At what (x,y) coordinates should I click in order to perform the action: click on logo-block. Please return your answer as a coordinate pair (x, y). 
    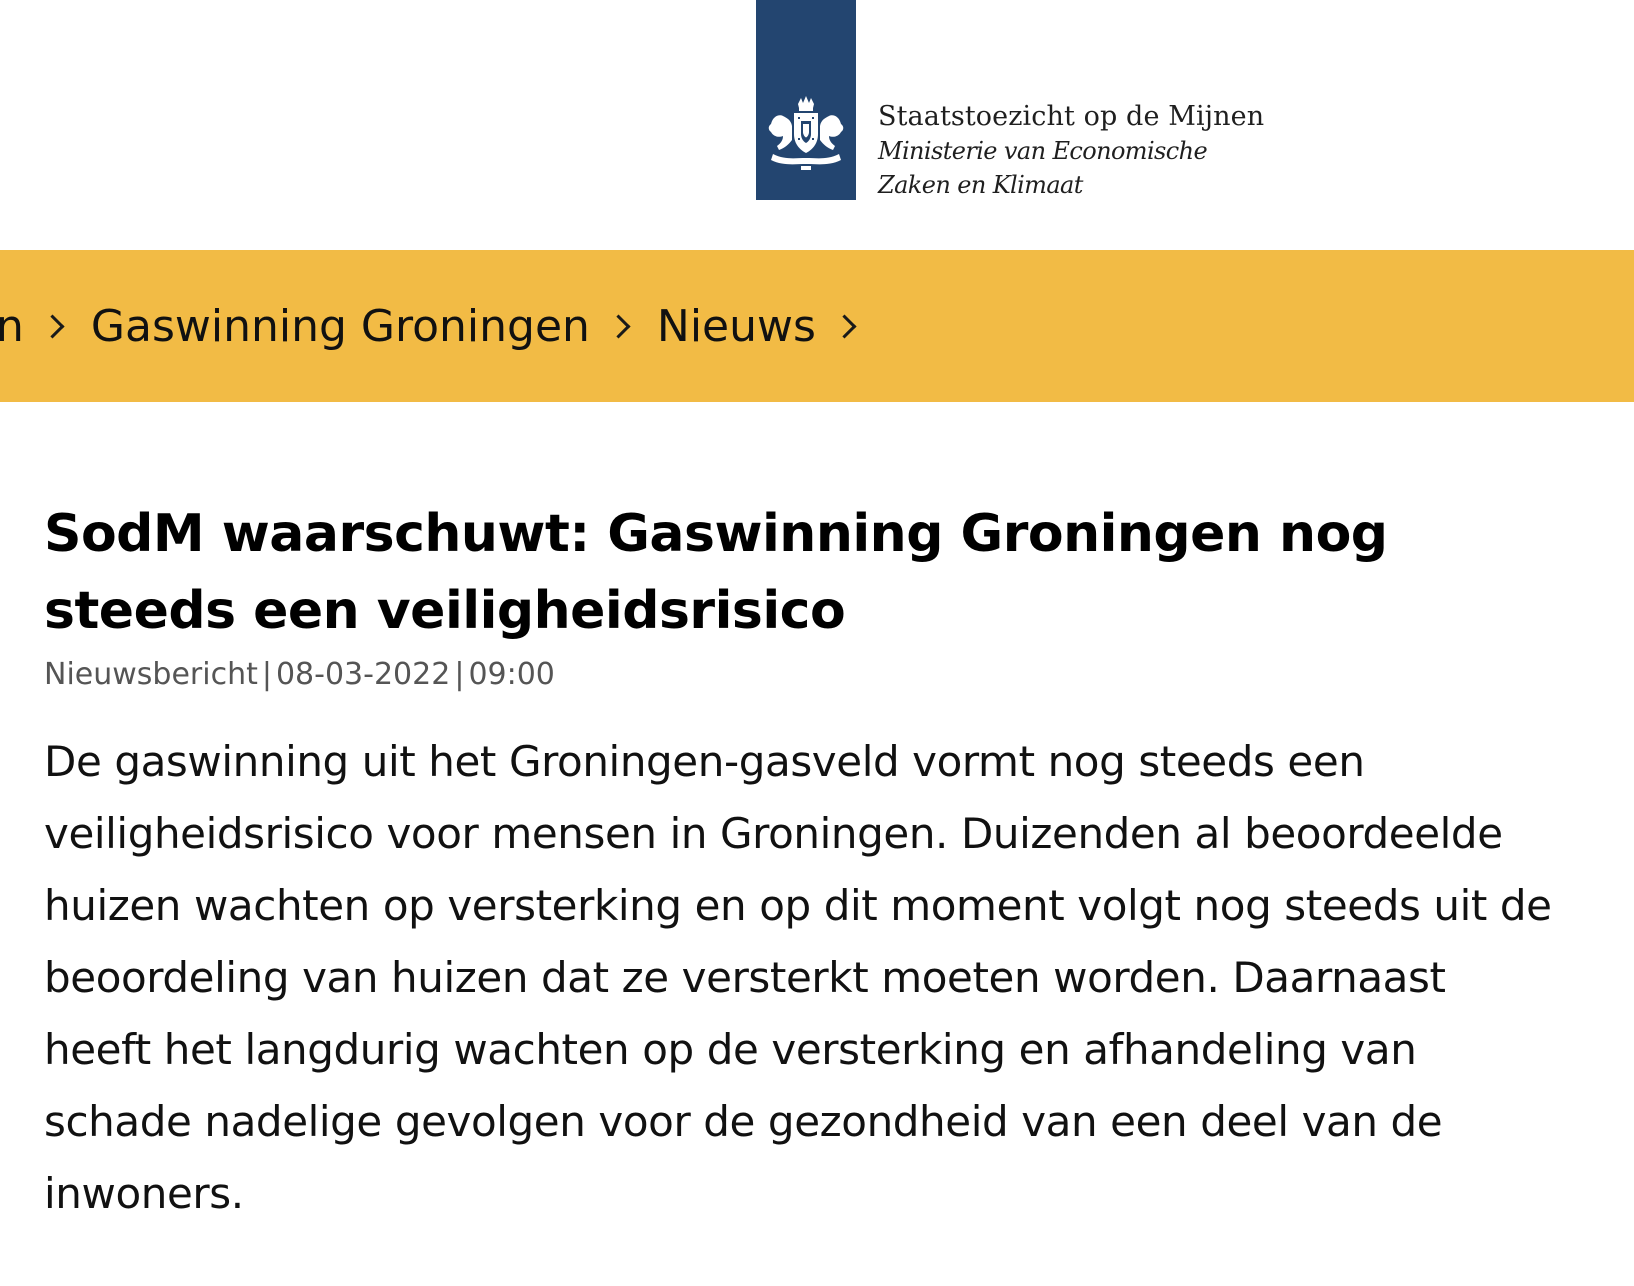
    Looking at the image, I should click on (806, 100).